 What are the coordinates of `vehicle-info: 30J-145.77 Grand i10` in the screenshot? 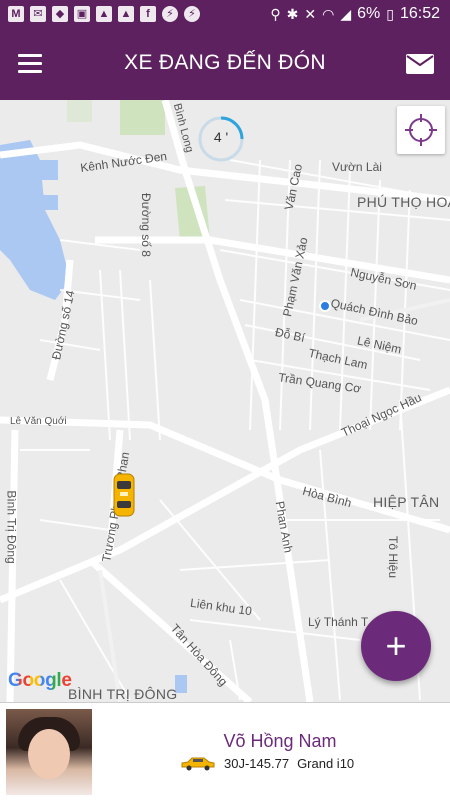 It's located at (267, 763).